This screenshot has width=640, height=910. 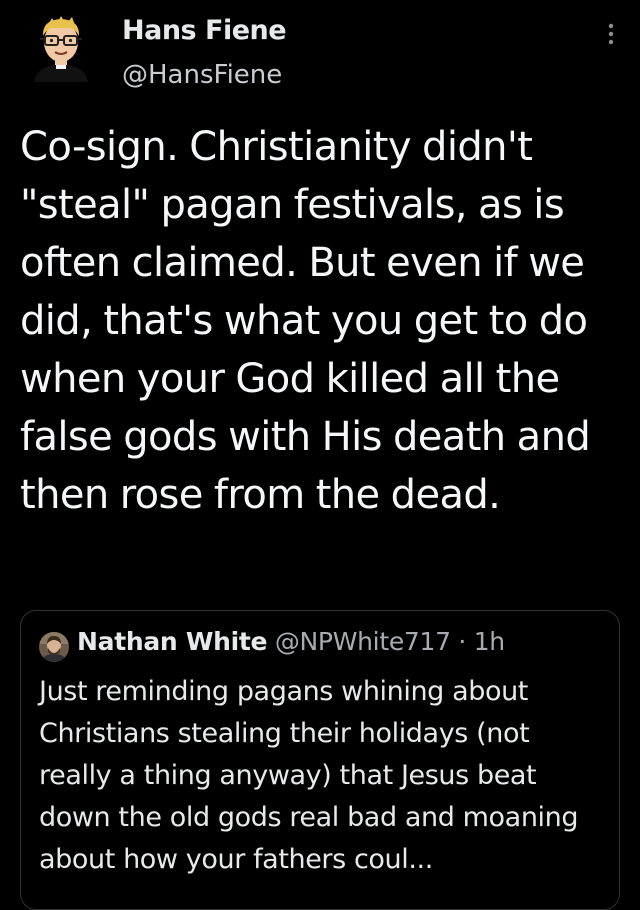 What do you see at coordinates (172, 641) in the screenshot?
I see `quote-author-name: Nathan White` at bounding box center [172, 641].